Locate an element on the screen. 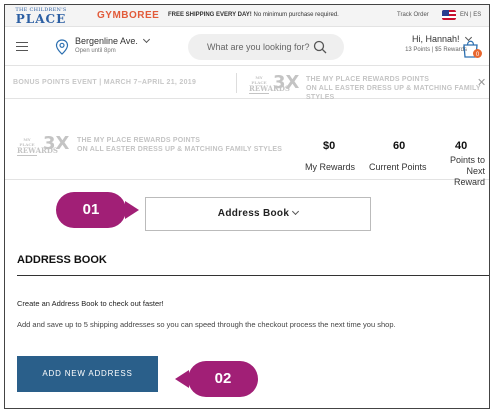 The height and width of the screenshot is (413, 494). us-flag-icon is located at coordinates (449, 15).